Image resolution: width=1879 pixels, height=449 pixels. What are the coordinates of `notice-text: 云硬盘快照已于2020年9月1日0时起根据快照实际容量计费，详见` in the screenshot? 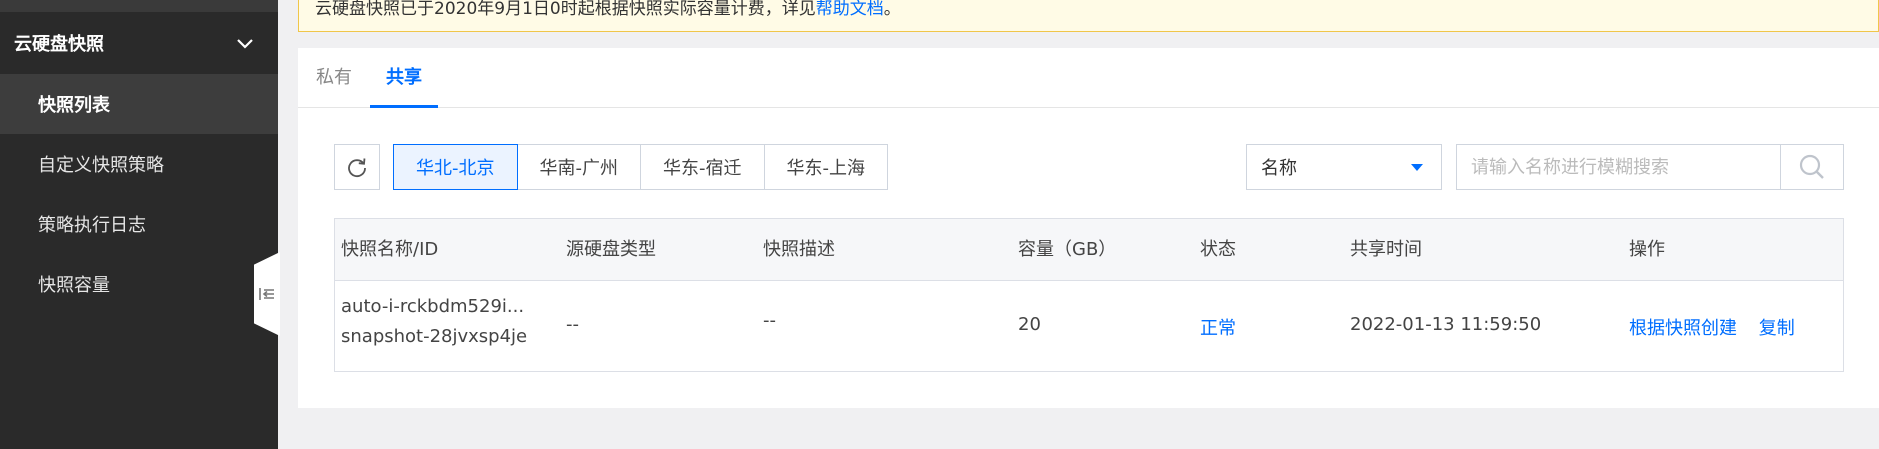 It's located at (565, 9).